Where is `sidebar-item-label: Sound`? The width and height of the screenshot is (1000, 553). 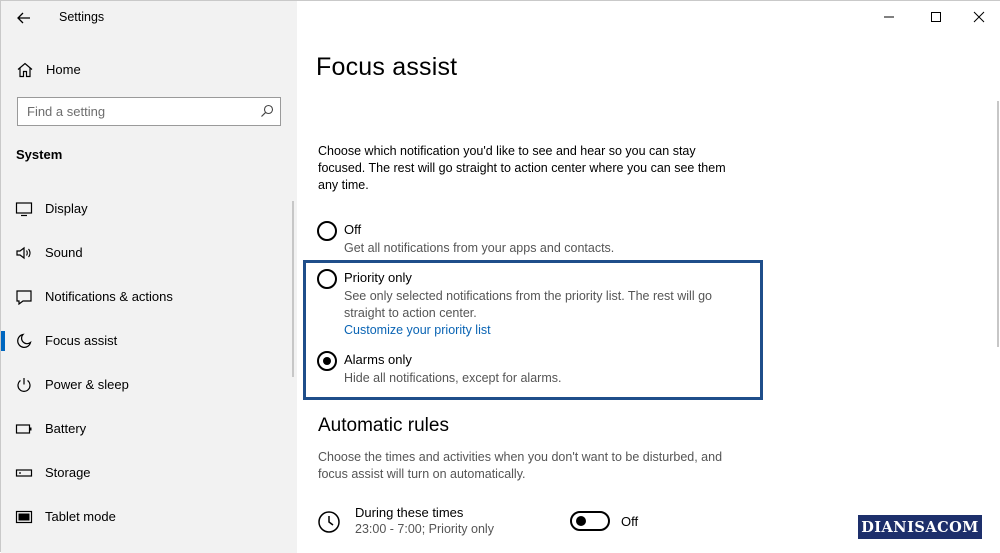 sidebar-item-label: Sound is located at coordinates (64, 252).